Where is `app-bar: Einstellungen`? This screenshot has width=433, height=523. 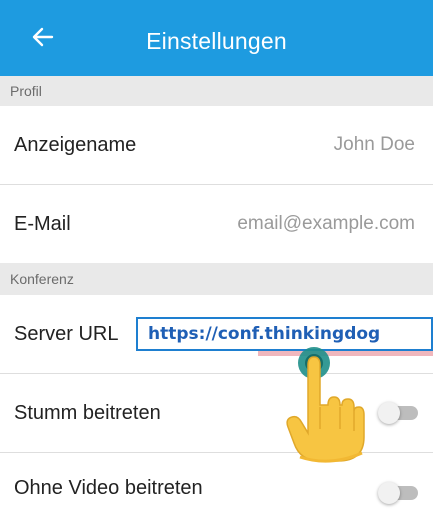
app-bar: Einstellungen is located at coordinates (216, 38).